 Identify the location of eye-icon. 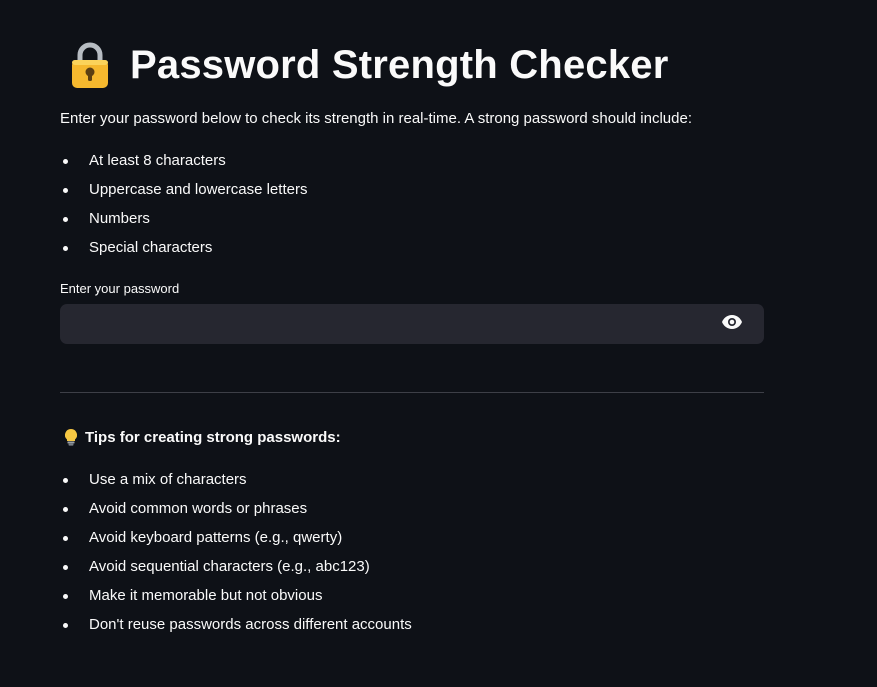
(732, 324).